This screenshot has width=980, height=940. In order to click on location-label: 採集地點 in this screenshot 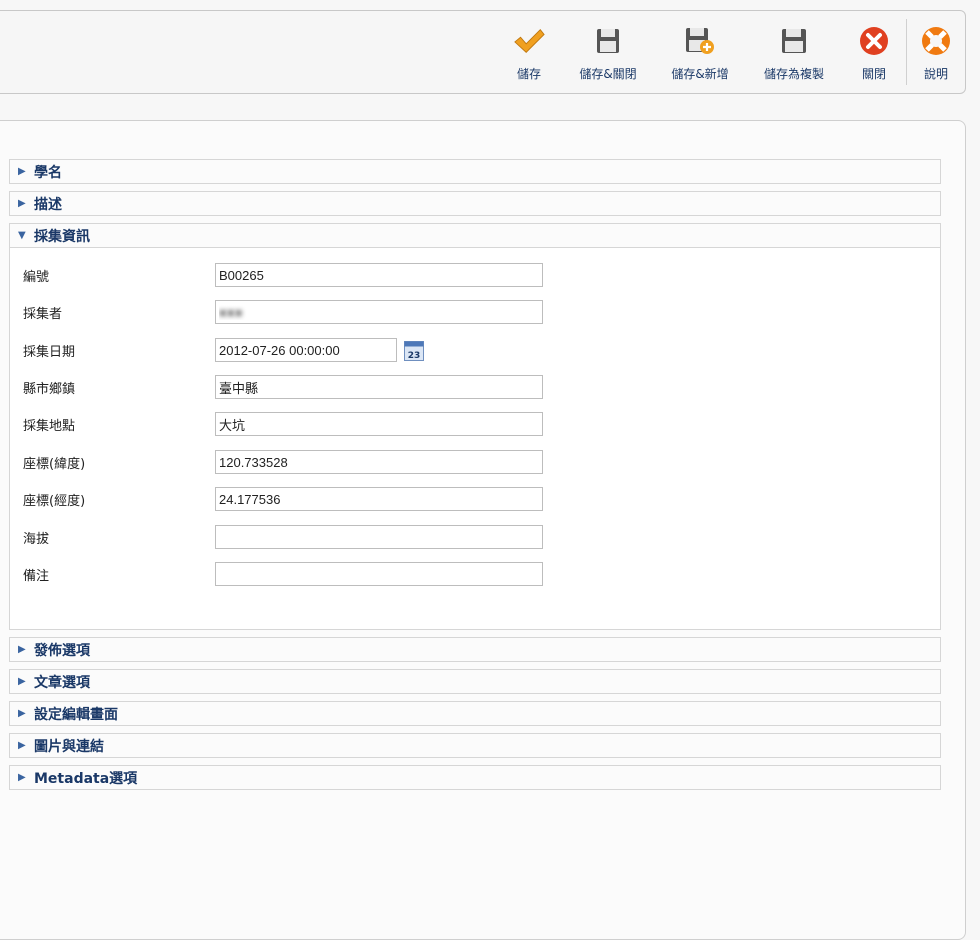, I will do `click(49, 426)`.